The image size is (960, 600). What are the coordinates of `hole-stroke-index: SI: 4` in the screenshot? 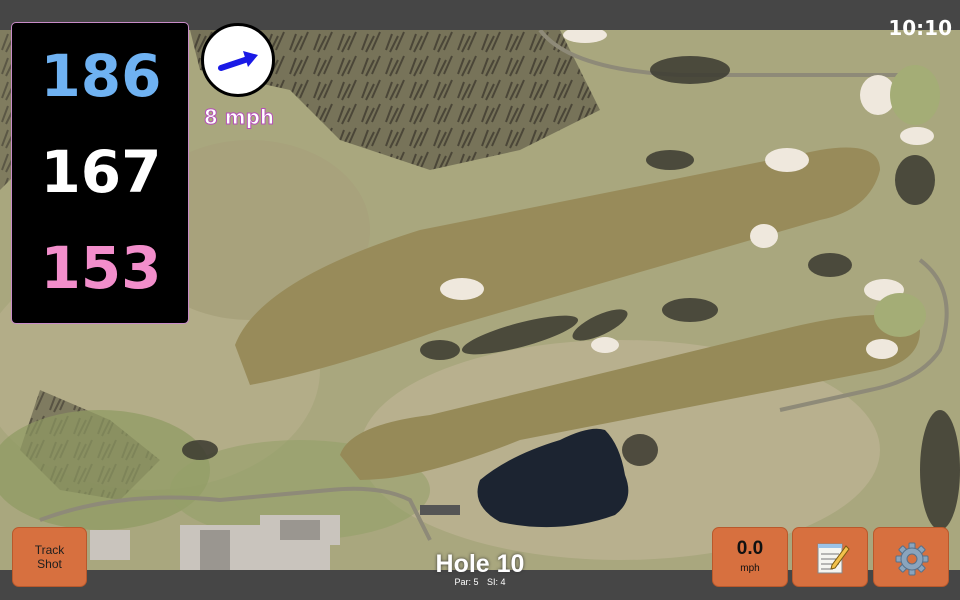 It's located at (496, 582).